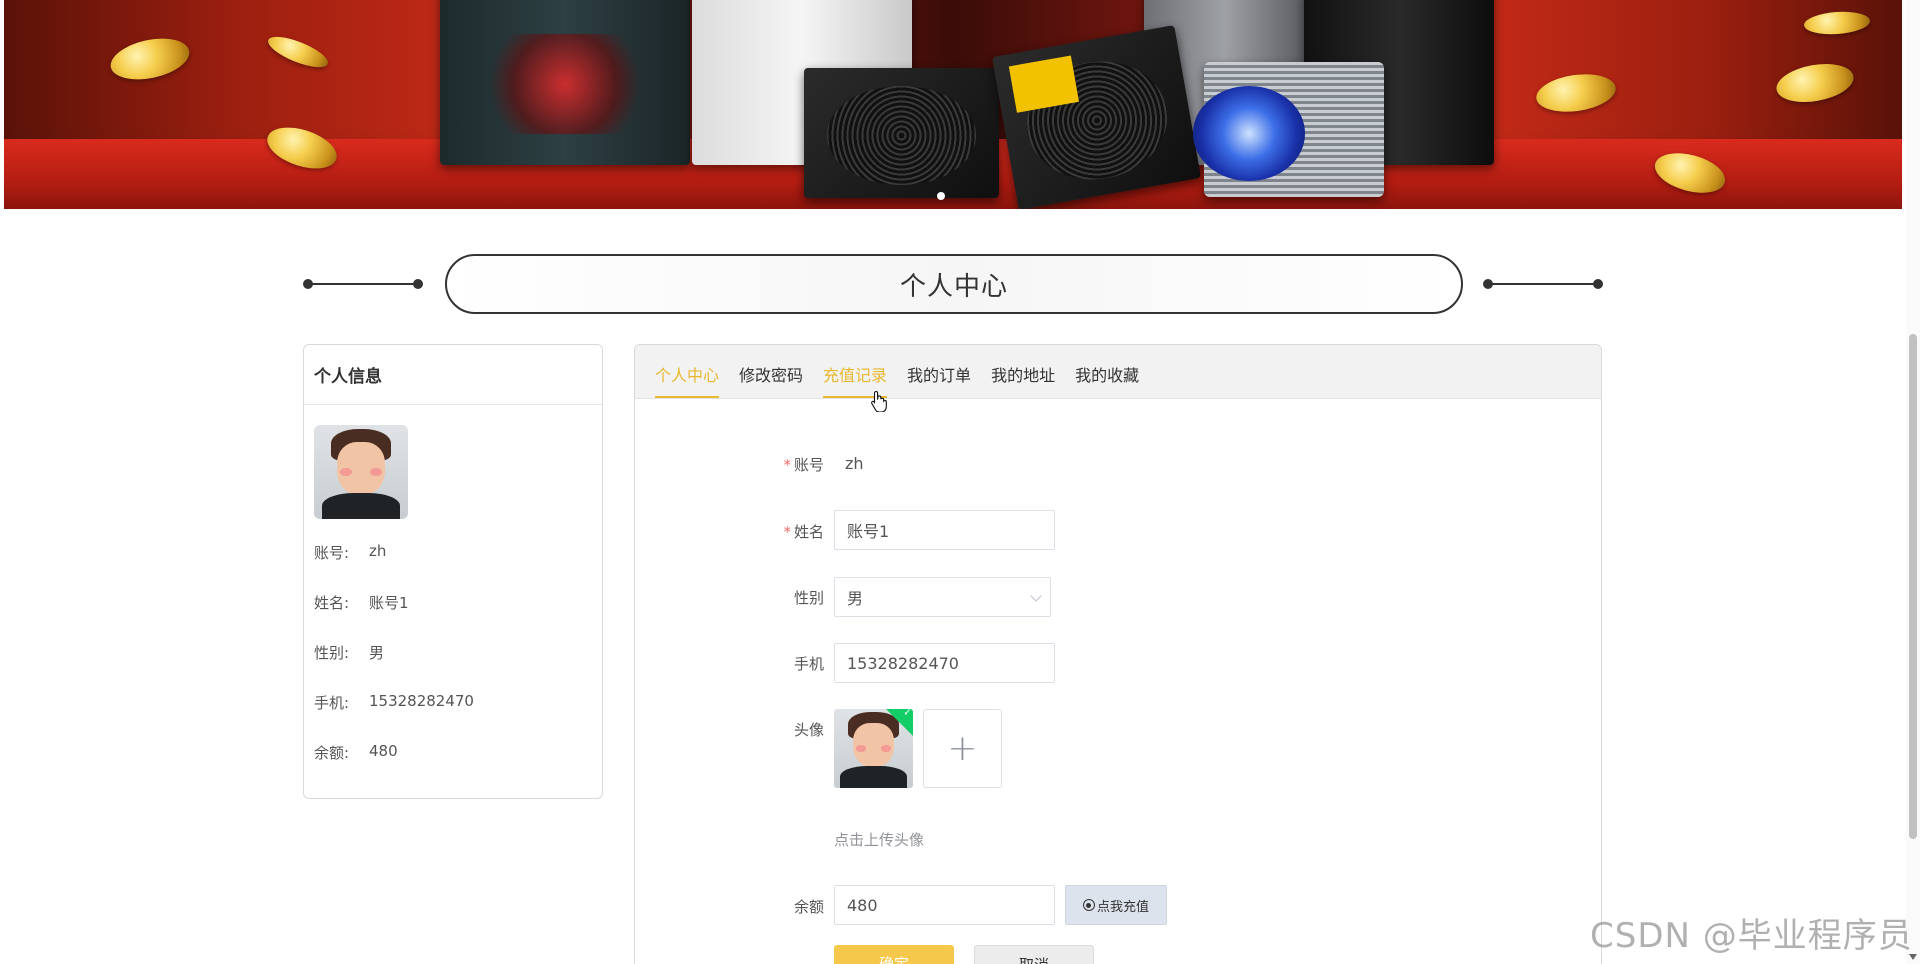 The image size is (1920, 964). Describe the element at coordinates (363, 284) in the screenshot. I see `title-decoration-left` at that location.